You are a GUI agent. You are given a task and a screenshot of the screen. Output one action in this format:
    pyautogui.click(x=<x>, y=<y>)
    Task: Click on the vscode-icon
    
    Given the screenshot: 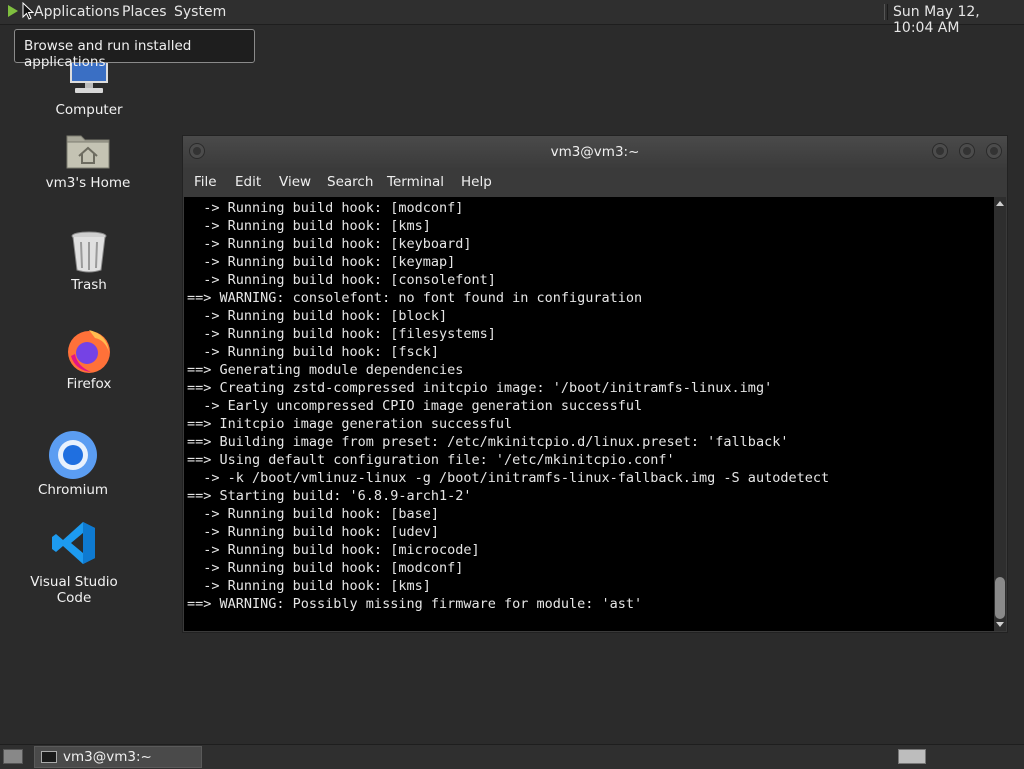 What is the action you would take?
    pyautogui.click(x=73, y=543)
    